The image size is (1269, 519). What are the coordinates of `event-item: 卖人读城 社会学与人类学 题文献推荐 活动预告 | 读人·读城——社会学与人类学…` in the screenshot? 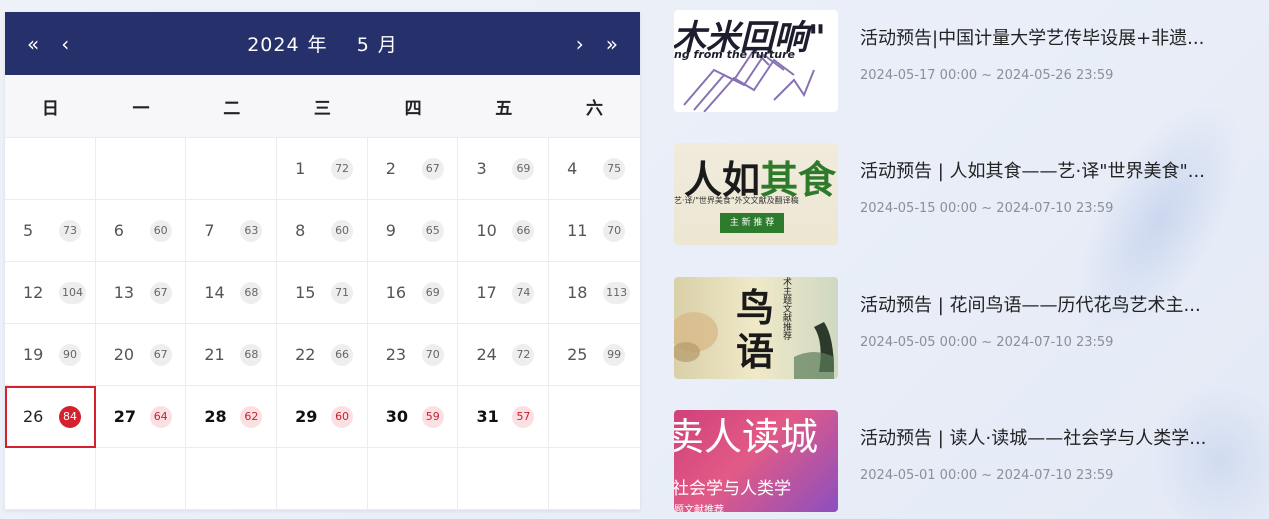 It's located at (971, 464).